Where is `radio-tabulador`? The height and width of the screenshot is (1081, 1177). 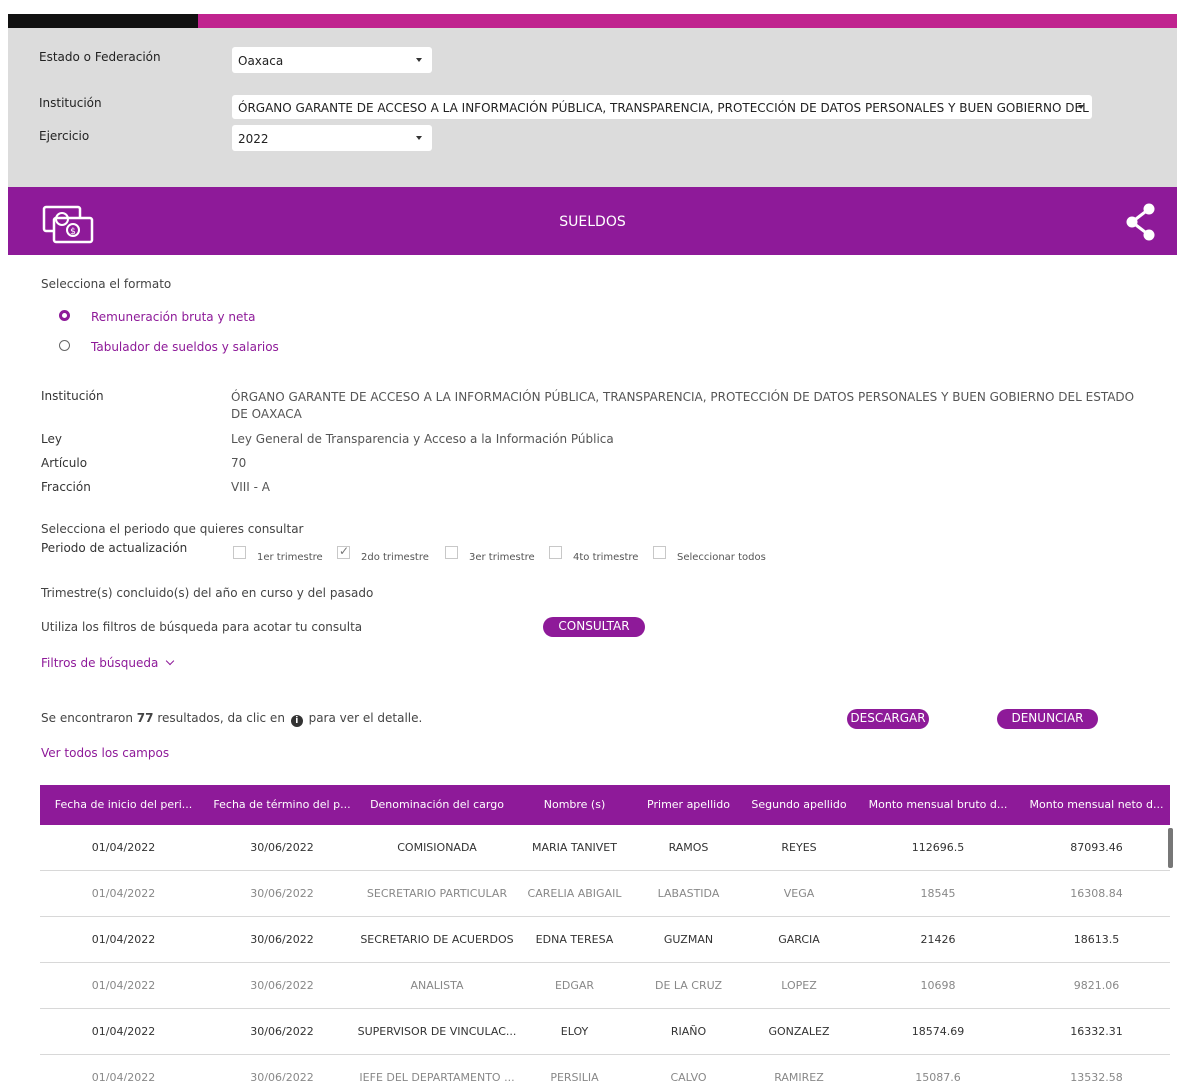
radio-tabulador is located at coordinates (64, 345).